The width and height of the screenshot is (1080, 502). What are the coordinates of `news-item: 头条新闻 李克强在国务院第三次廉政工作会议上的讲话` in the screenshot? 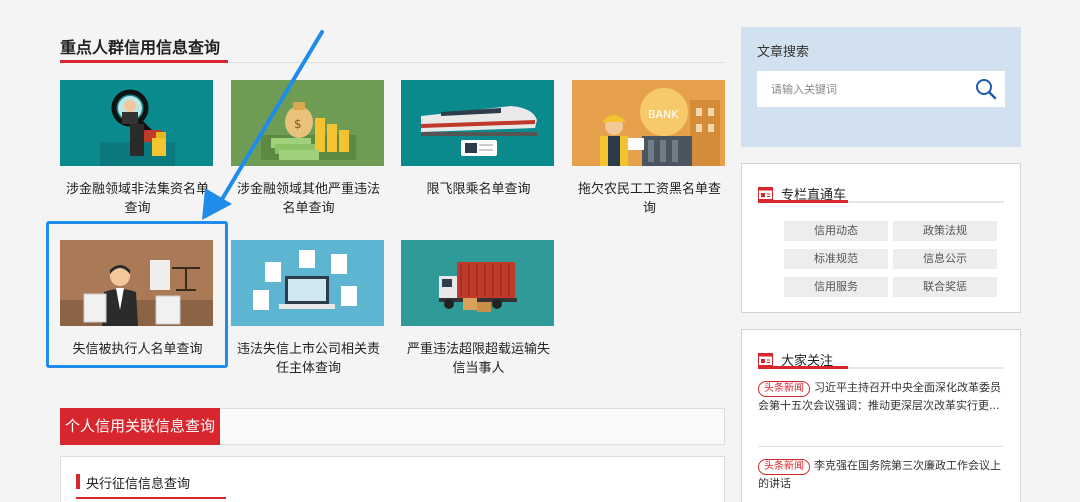 It's located at (883, 475).